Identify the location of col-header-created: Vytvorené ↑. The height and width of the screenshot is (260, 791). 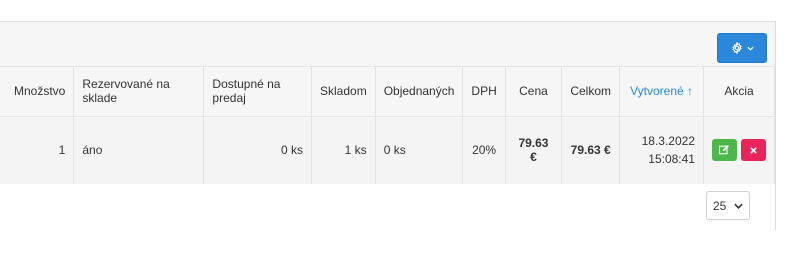
(661, 92).